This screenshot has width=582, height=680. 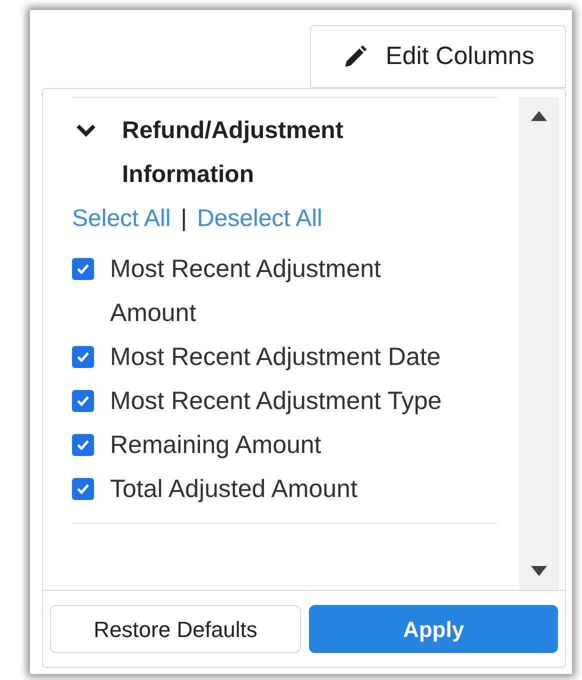 I want to click on scrollbar, so click(x=539, y=343).